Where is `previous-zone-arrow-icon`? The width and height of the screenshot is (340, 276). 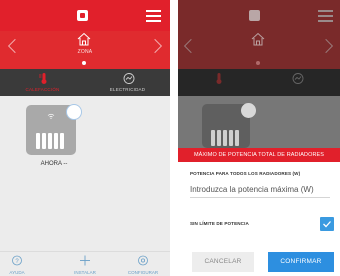
previous-zone-arrow-icon is located at coordinates (191, 46).